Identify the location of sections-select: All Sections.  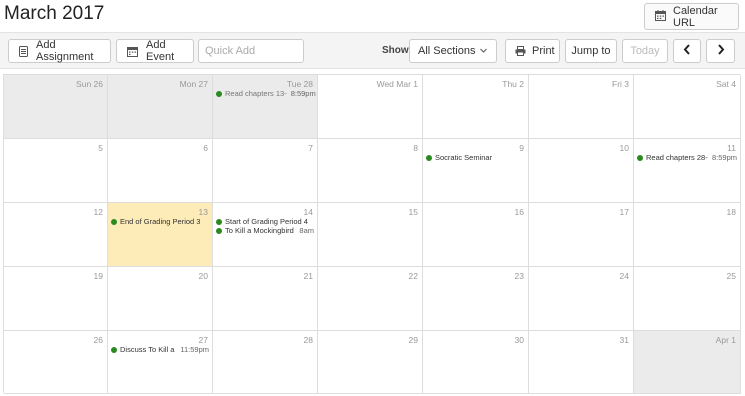
(453, 51).